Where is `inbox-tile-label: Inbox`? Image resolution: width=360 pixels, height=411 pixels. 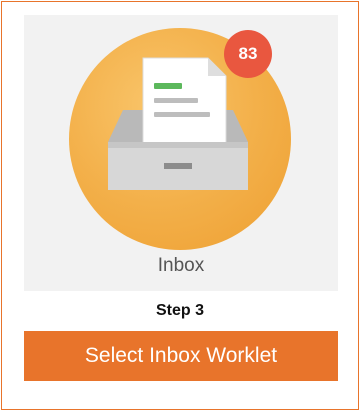 inbox-tile-label: Inbox is located at coordinates (181, 265).